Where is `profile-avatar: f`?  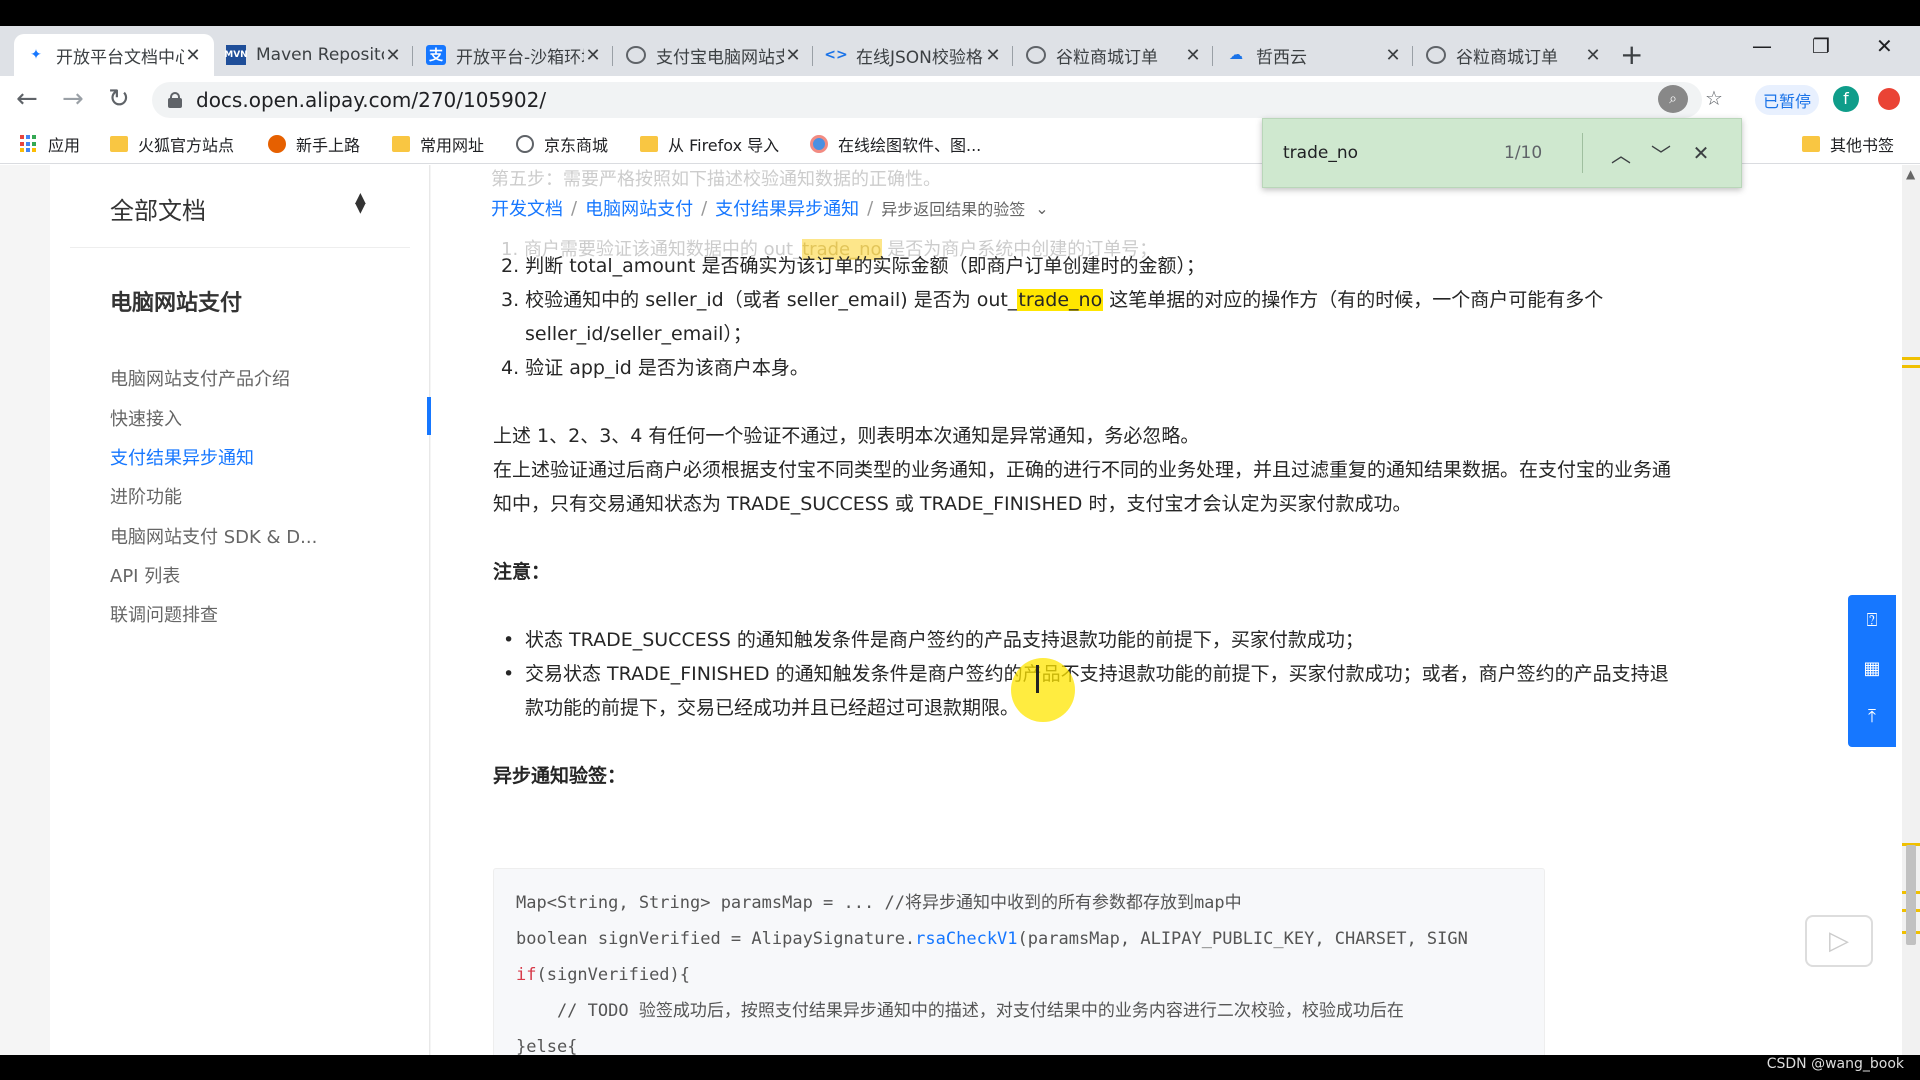 profile-avatar: f is located at coordinates (1846, 99).